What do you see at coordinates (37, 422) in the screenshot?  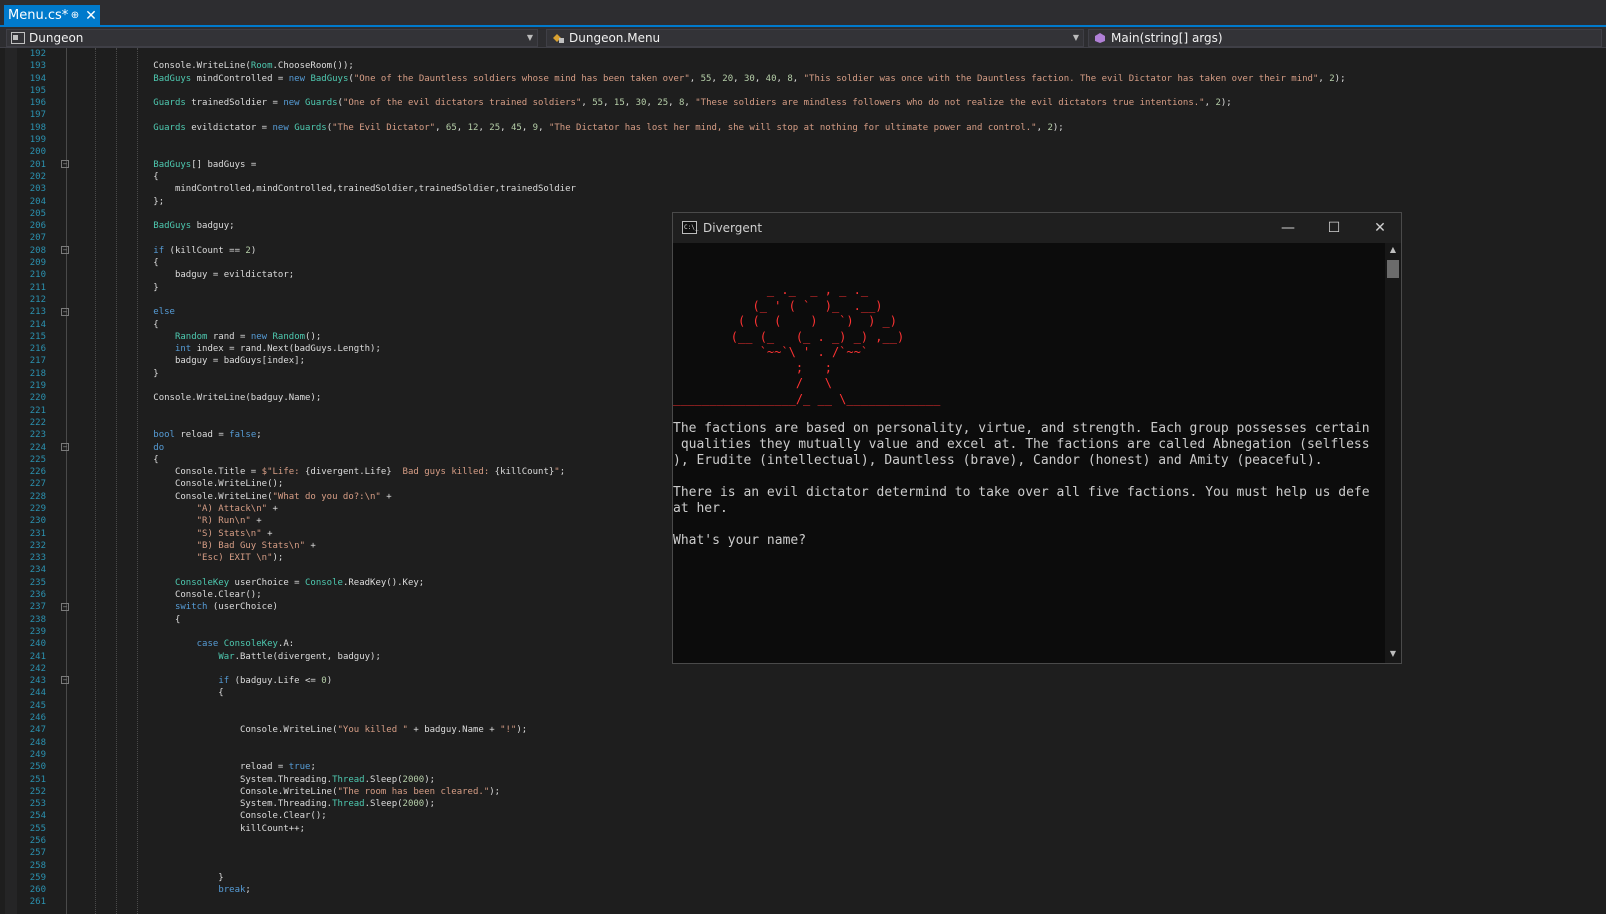 I see `line-number: 222` at bounding box center [37, 422].